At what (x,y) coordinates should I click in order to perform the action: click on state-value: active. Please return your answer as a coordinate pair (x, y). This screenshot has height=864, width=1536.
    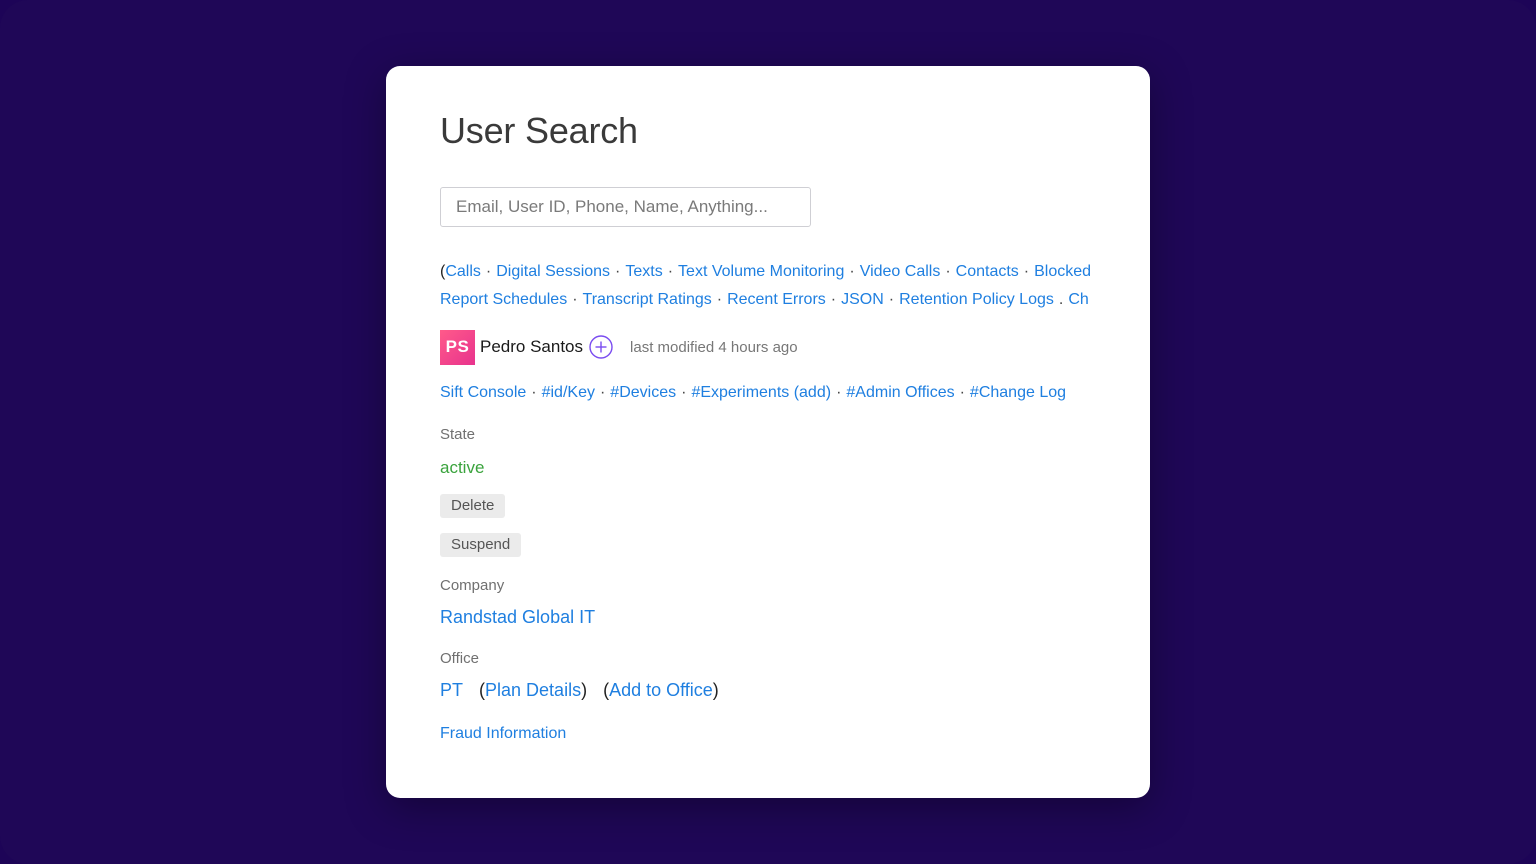
    Looking at the image, I should click on (462, 467).